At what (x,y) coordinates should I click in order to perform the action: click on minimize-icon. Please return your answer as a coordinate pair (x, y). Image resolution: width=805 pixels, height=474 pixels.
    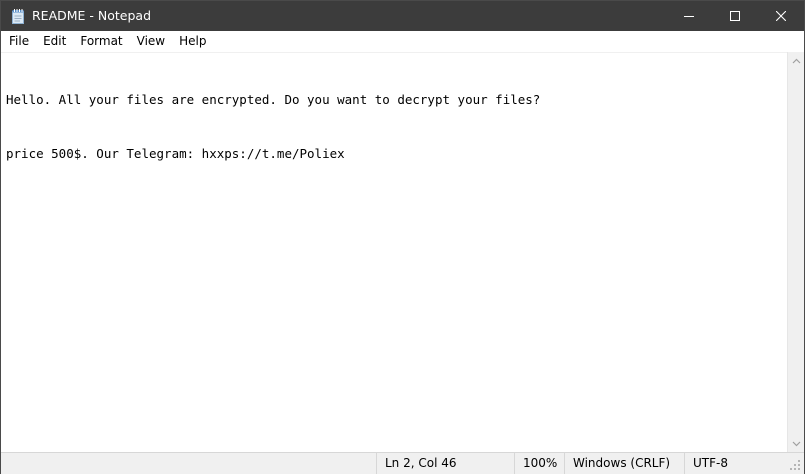
    Looking at the image, I should click on (689, 16).